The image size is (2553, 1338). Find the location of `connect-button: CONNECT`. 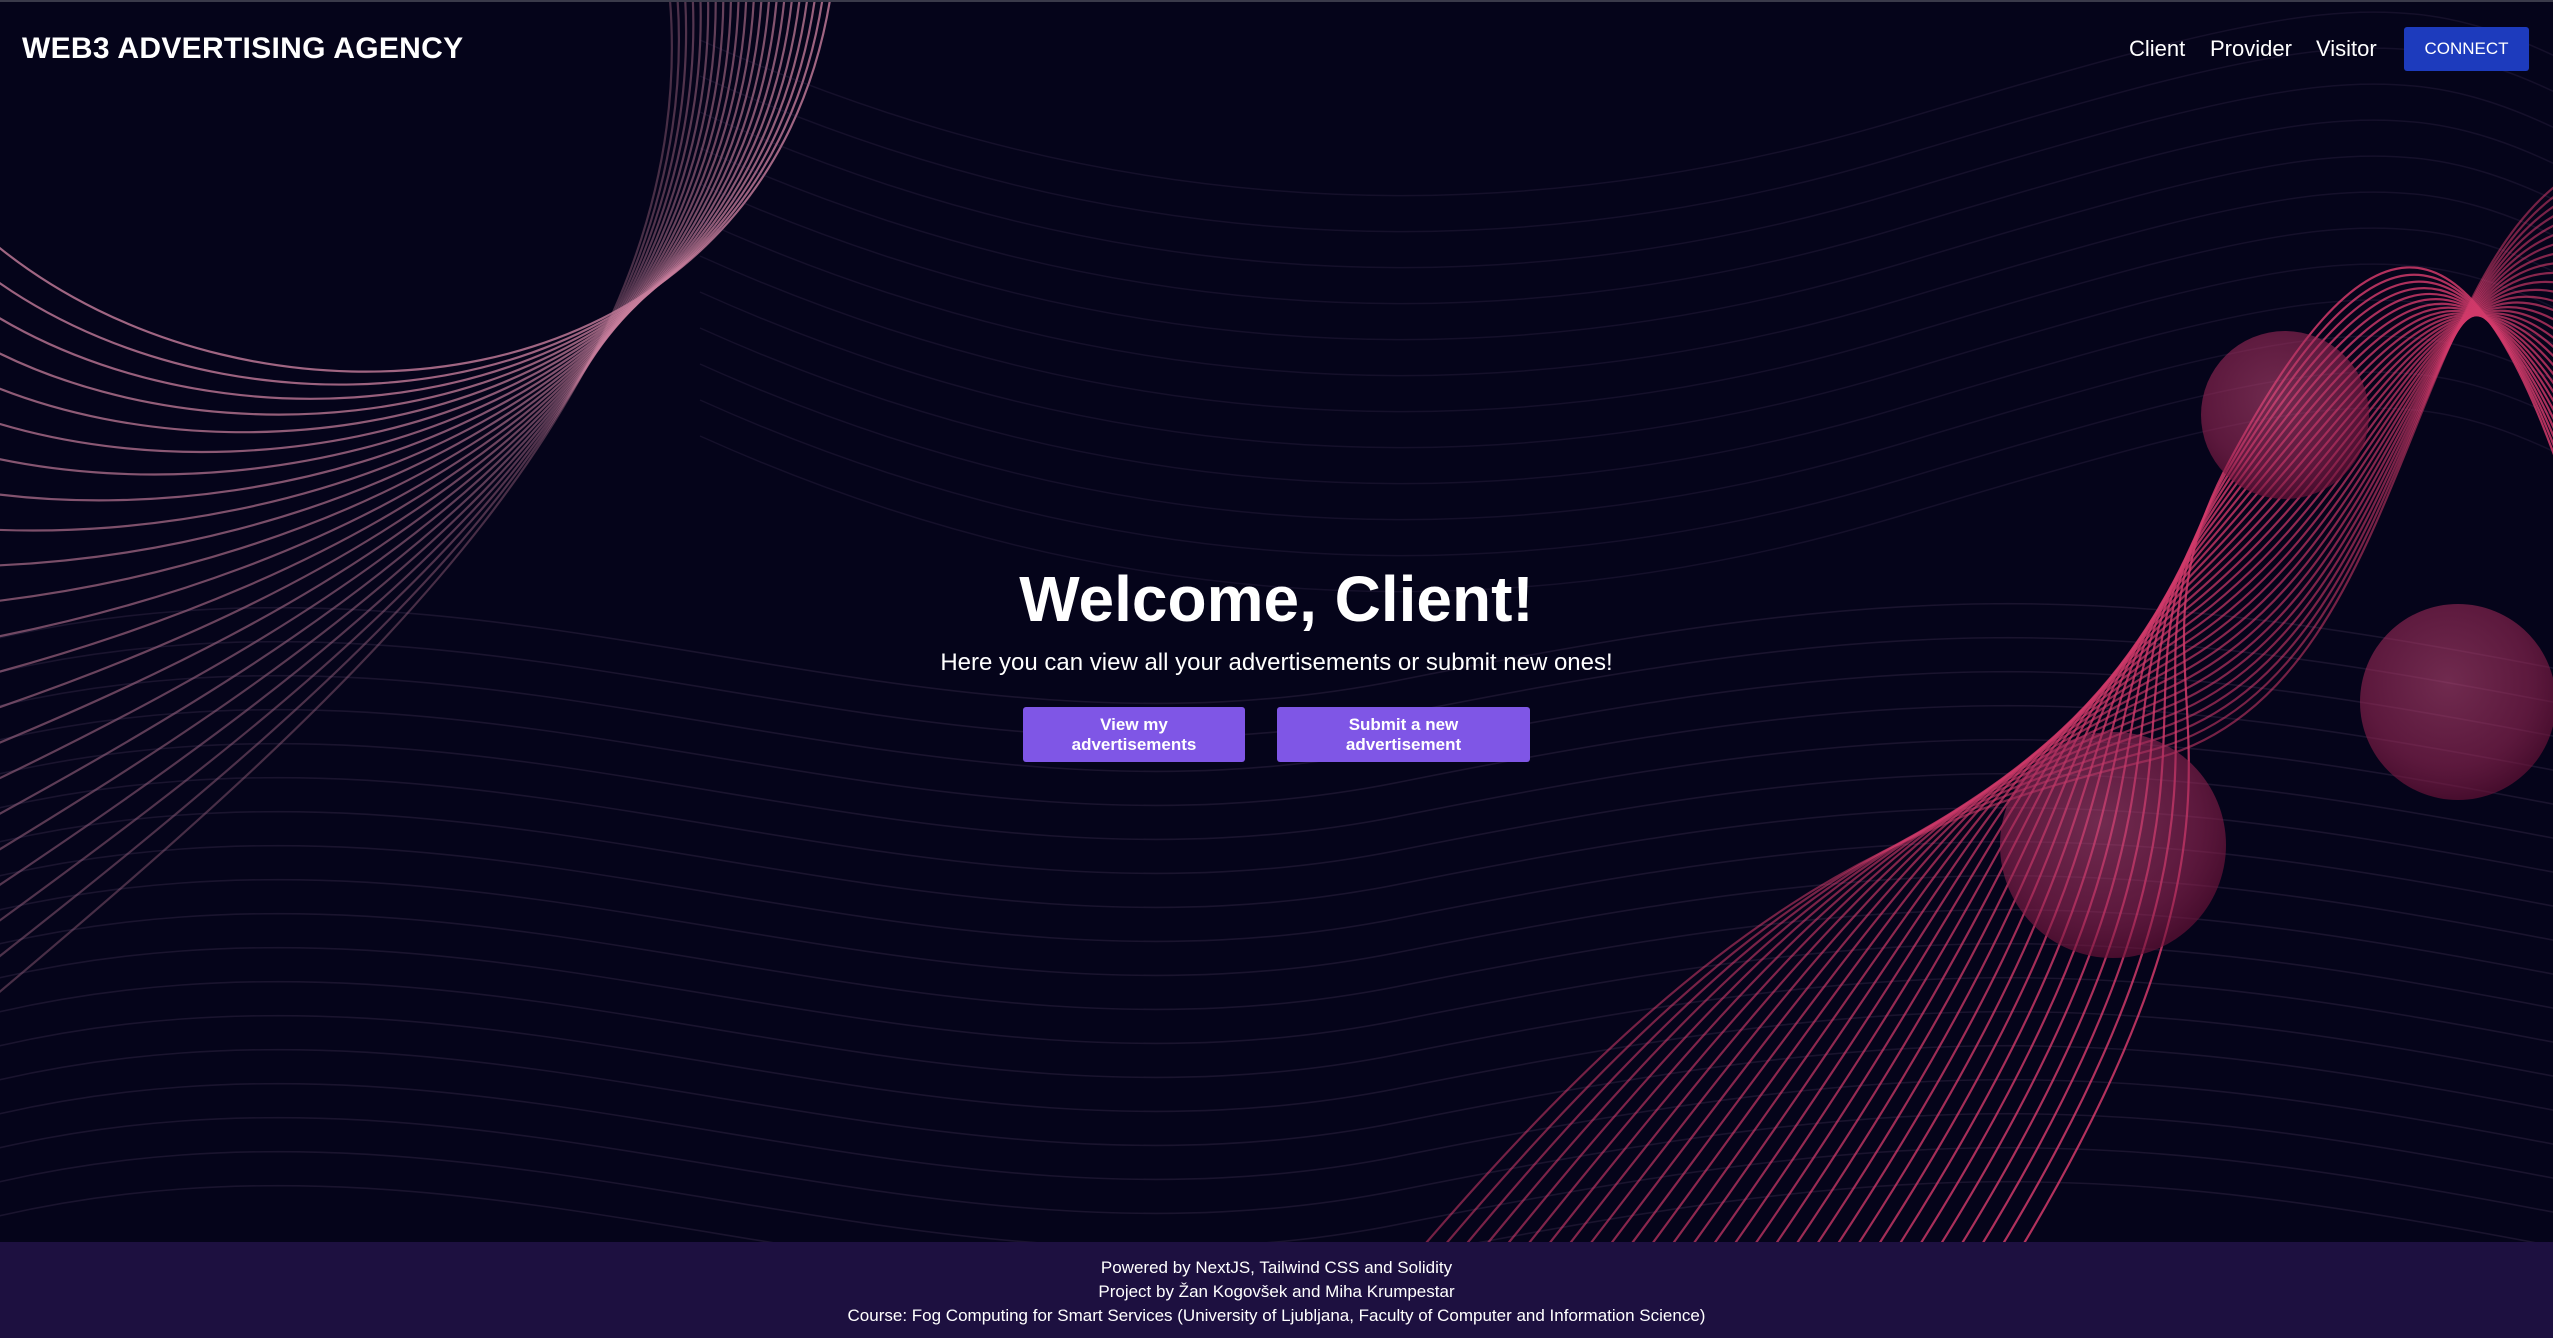

connect-button: CONNECT is located at coordinates (2466, 49).